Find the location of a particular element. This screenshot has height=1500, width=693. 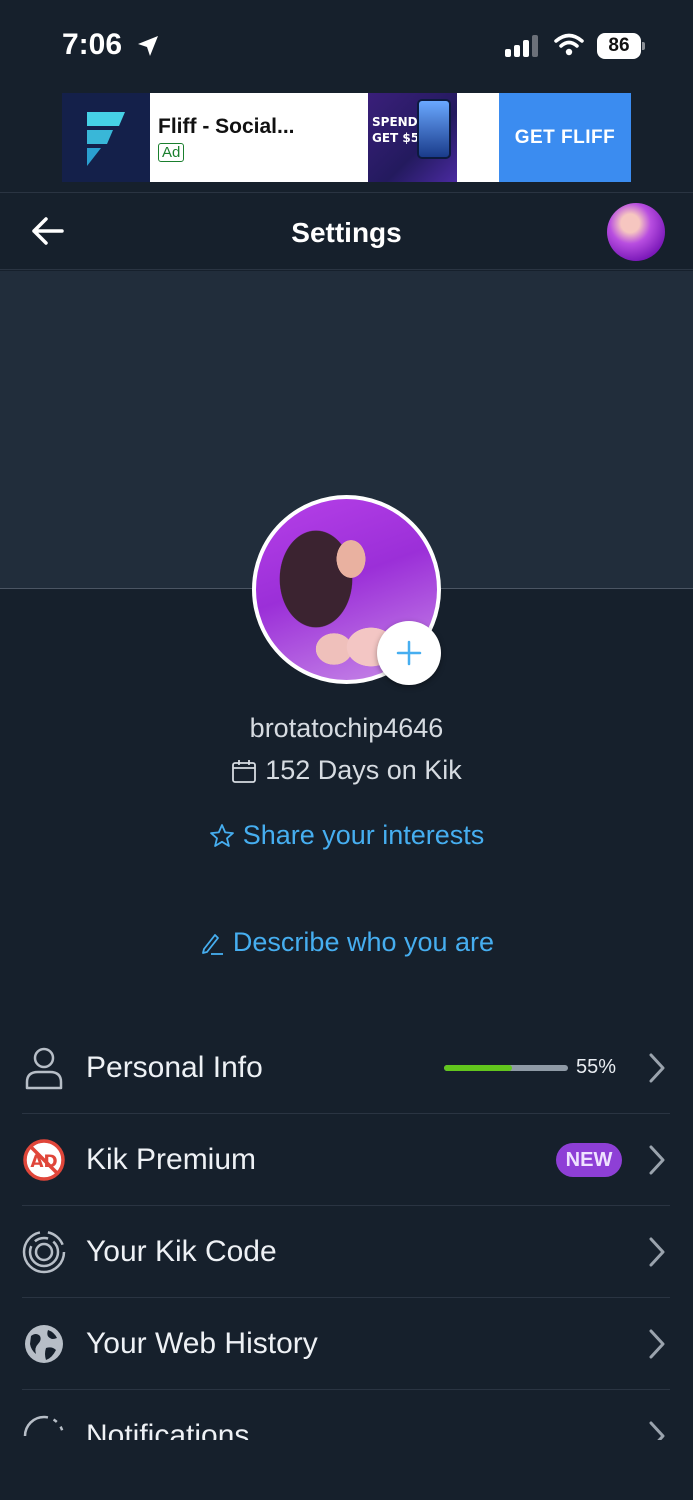

plus-icon is located at coordinates (409, 653).